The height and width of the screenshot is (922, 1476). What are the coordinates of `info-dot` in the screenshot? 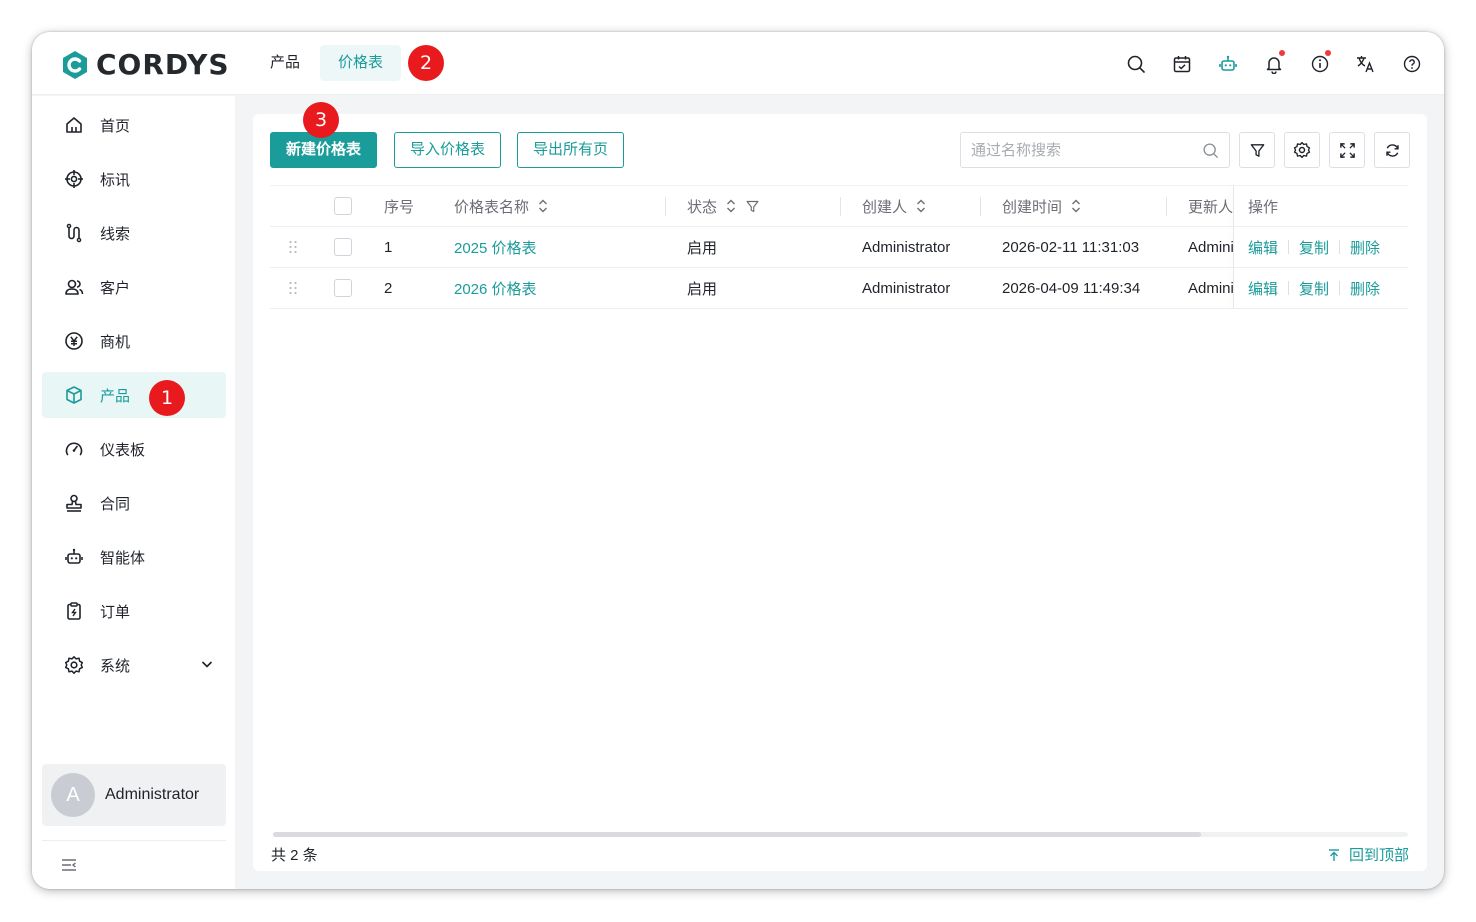 It's located at (1328, 53).